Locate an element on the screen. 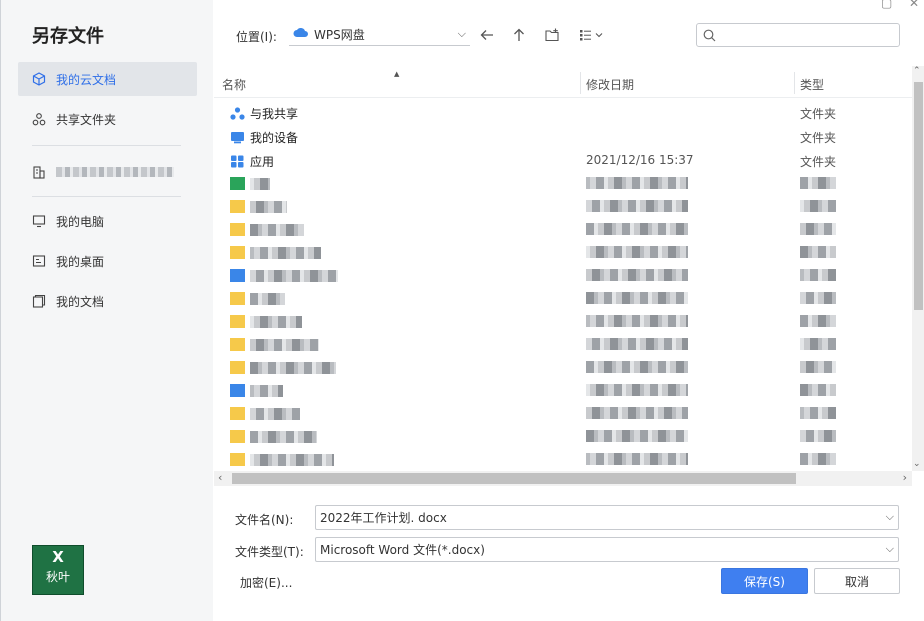 This screenshot has height=621, width=924. share-icon is located at coordinates (39, 119).